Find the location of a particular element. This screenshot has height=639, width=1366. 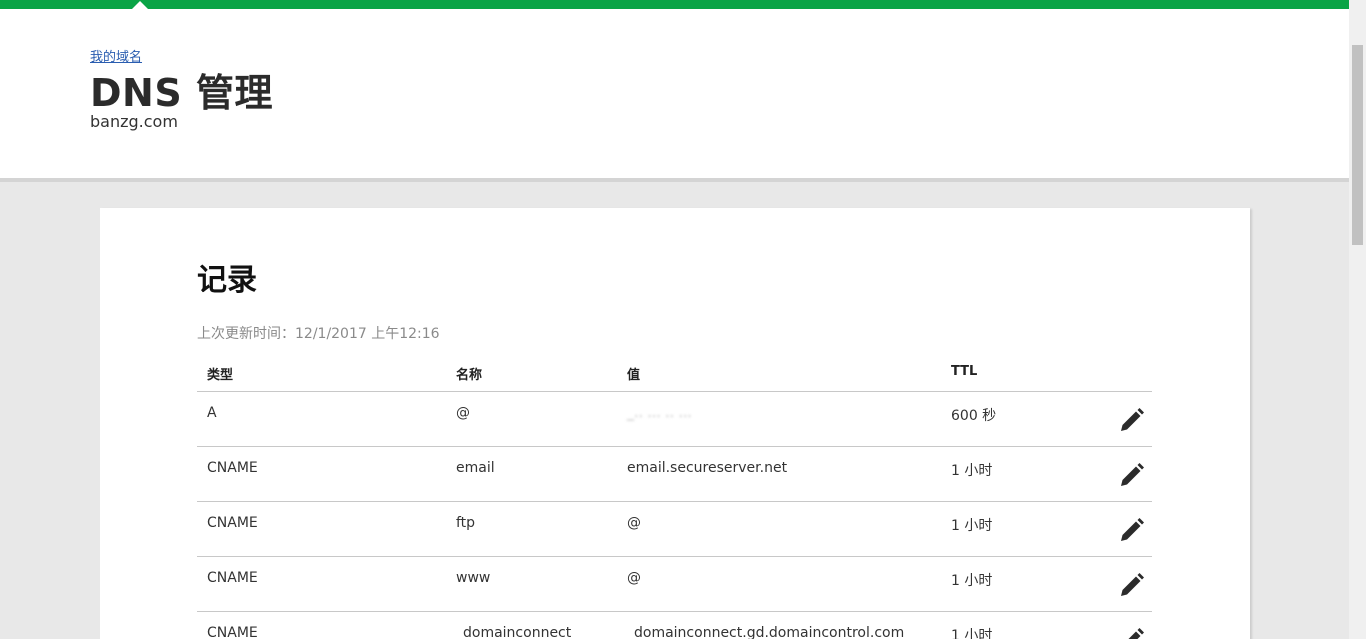

record-name: @ is located at coordinates (463, 413).